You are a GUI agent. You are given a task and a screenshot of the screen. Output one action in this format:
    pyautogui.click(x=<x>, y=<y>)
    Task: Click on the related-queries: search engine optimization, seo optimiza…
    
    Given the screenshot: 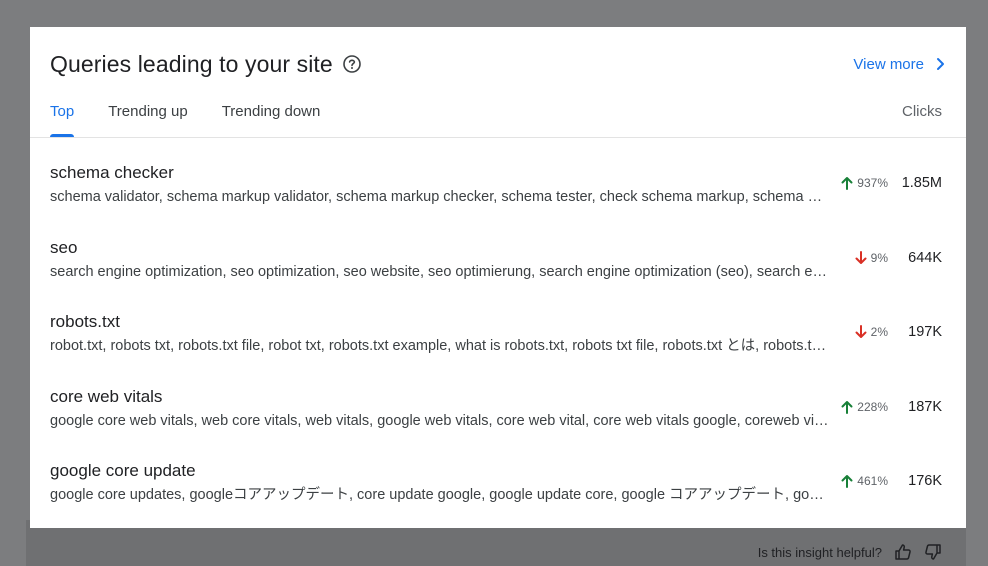 What is the action you would take?
    pyautogui.click(x=440, y=271)
    